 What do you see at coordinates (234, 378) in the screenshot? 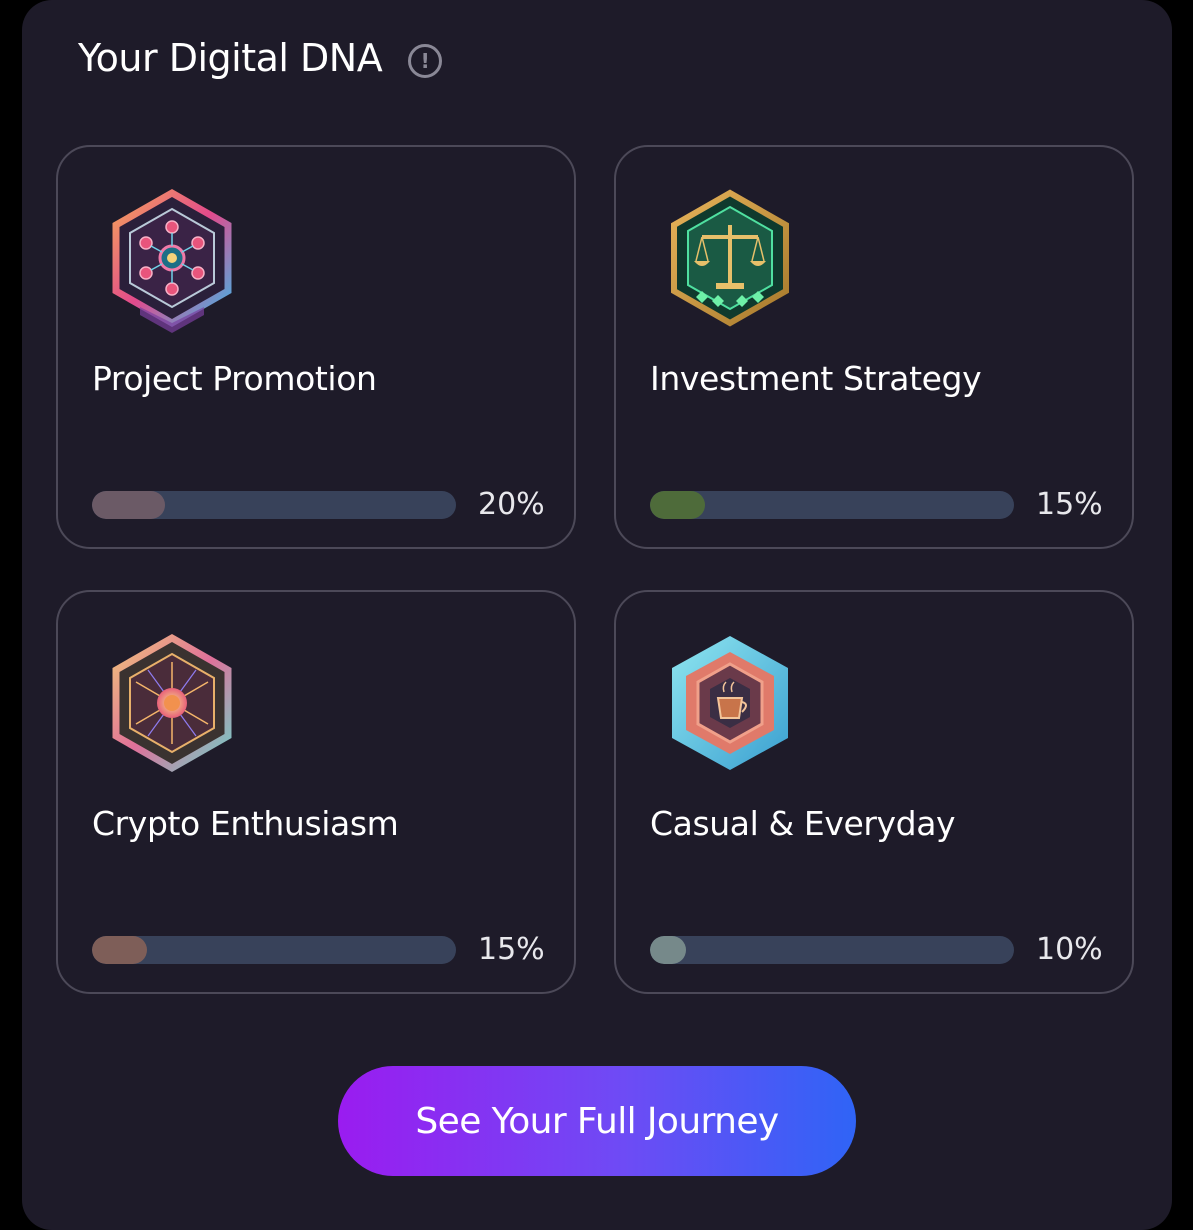
I see `card-label: Project Promotion` at bounding box center [234, 378].